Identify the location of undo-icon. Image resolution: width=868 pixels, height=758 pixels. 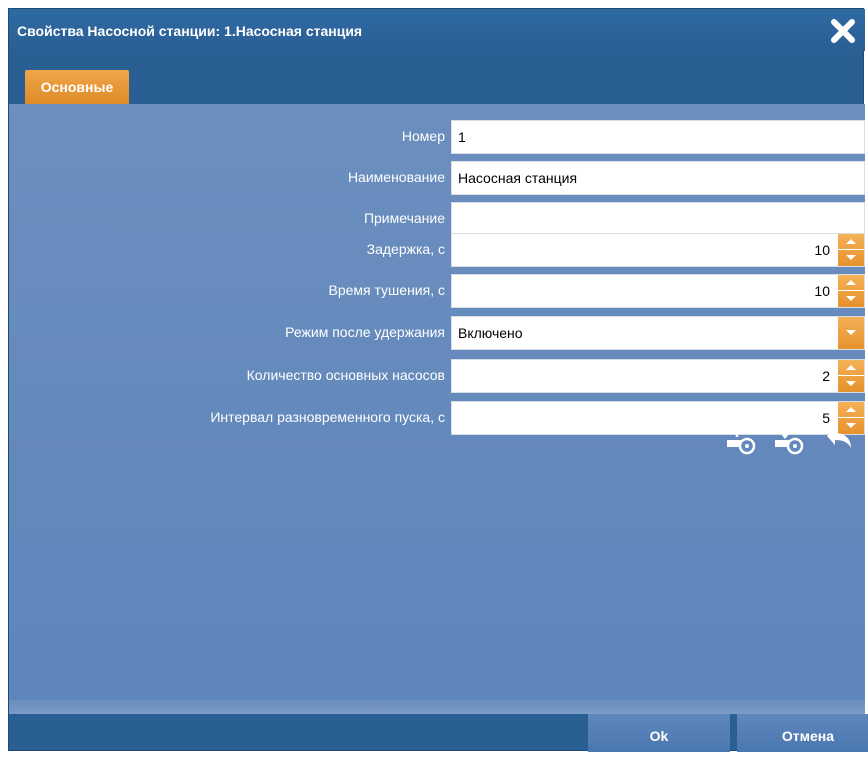
(839, 438).